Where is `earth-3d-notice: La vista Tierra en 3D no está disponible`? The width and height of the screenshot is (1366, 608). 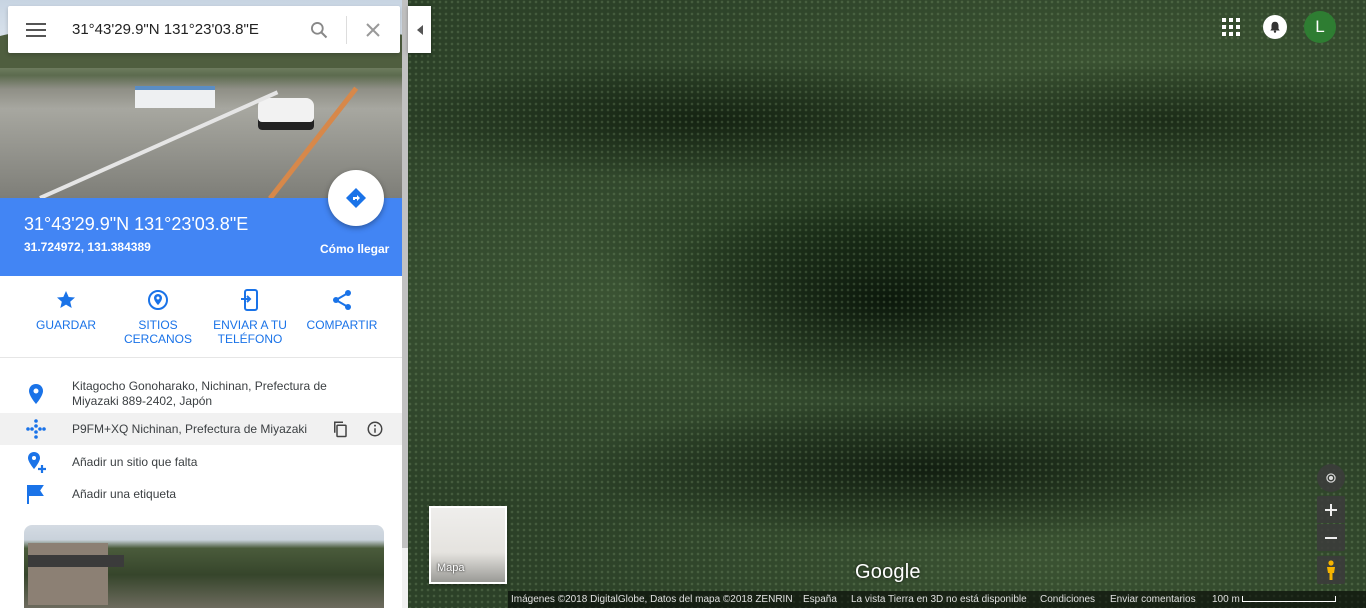 earth-3d-notice: La vista Tierra en 3D no está disponible is located at coordinates (939, 599).